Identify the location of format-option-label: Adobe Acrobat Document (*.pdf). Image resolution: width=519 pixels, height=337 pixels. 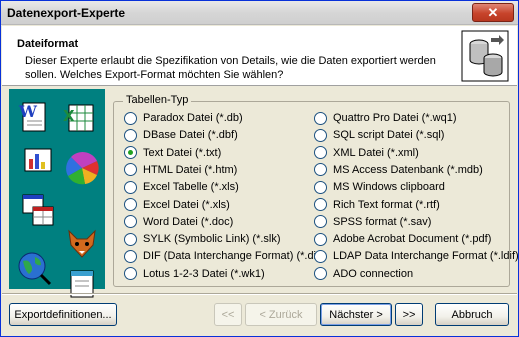
(412, 239).